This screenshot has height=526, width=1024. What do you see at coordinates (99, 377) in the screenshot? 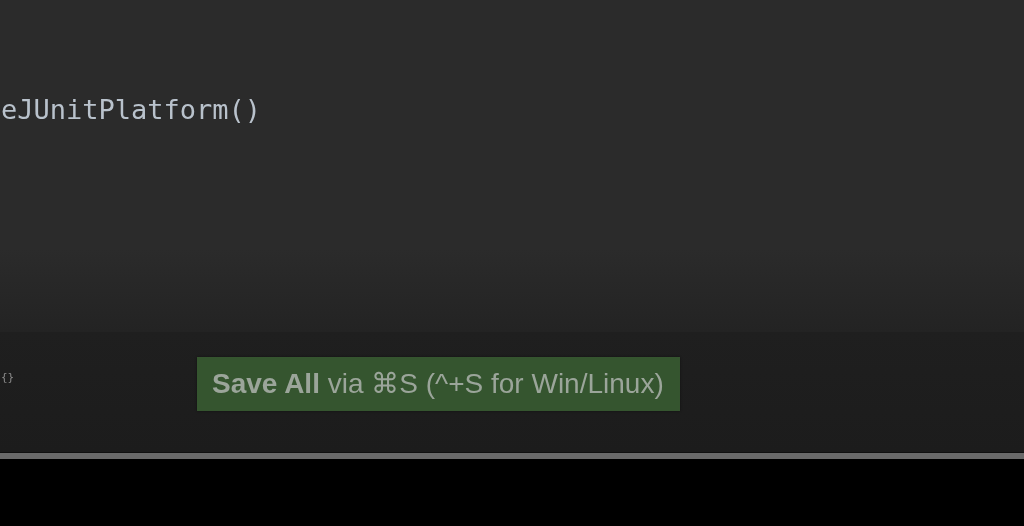
I see `breadcrumb: {}` at bounding box center [99, 377].